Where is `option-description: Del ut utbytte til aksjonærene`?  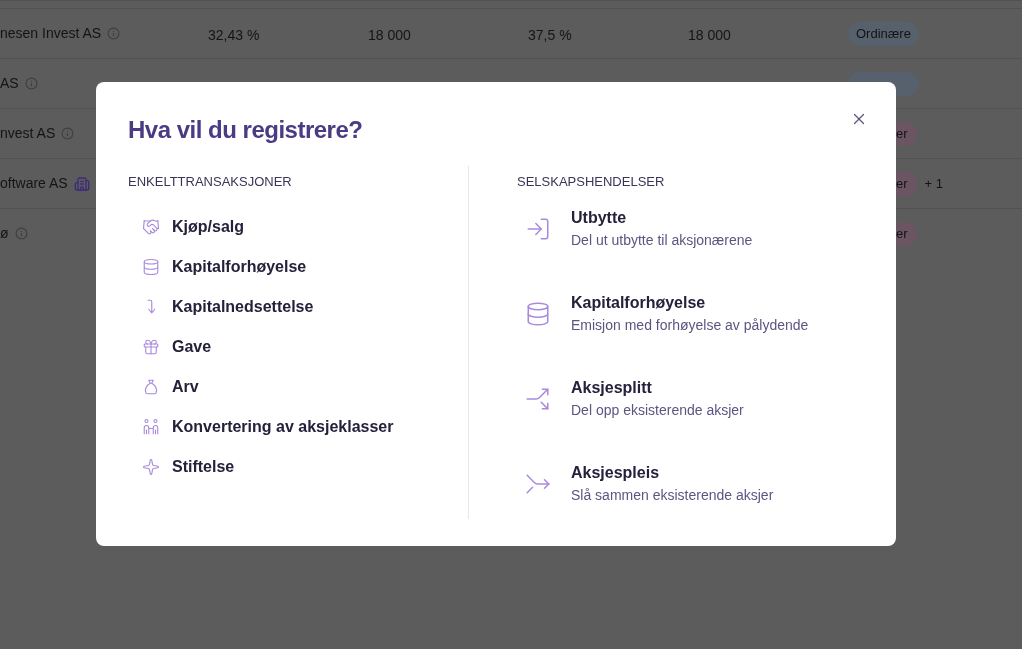
option-description: Del ut utbytte til aksjonærene is located at coordinates (662, 240).